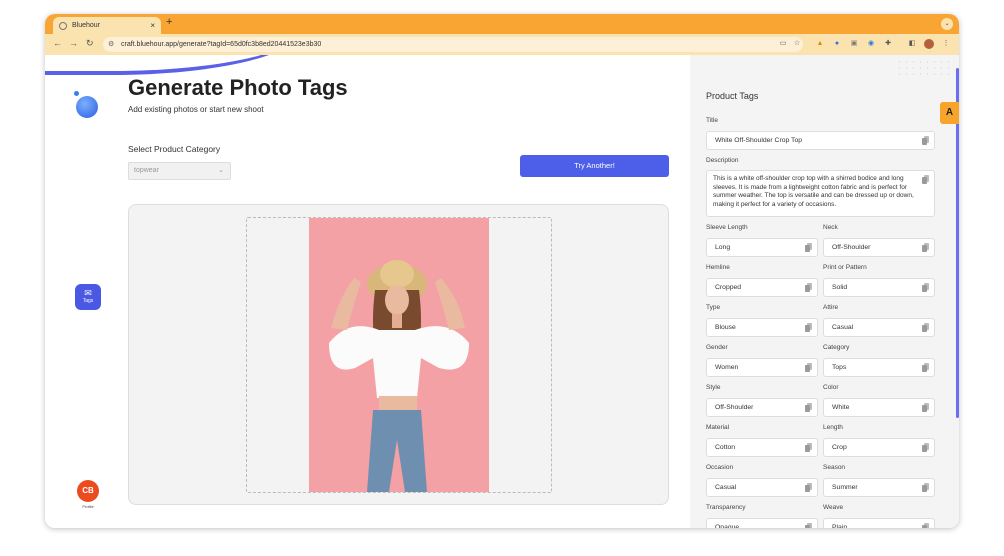  Describe the element at coordinates (839, 367) in the screenshot. I see `tag-value: Tops` at that location.